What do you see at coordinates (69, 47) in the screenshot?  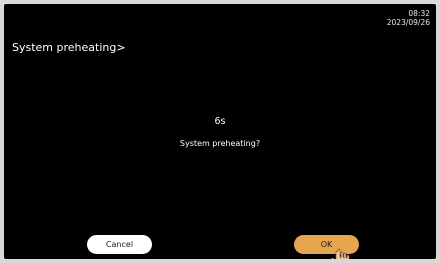 I see `page-title: System preheating>` at bounding box center [69, 47].